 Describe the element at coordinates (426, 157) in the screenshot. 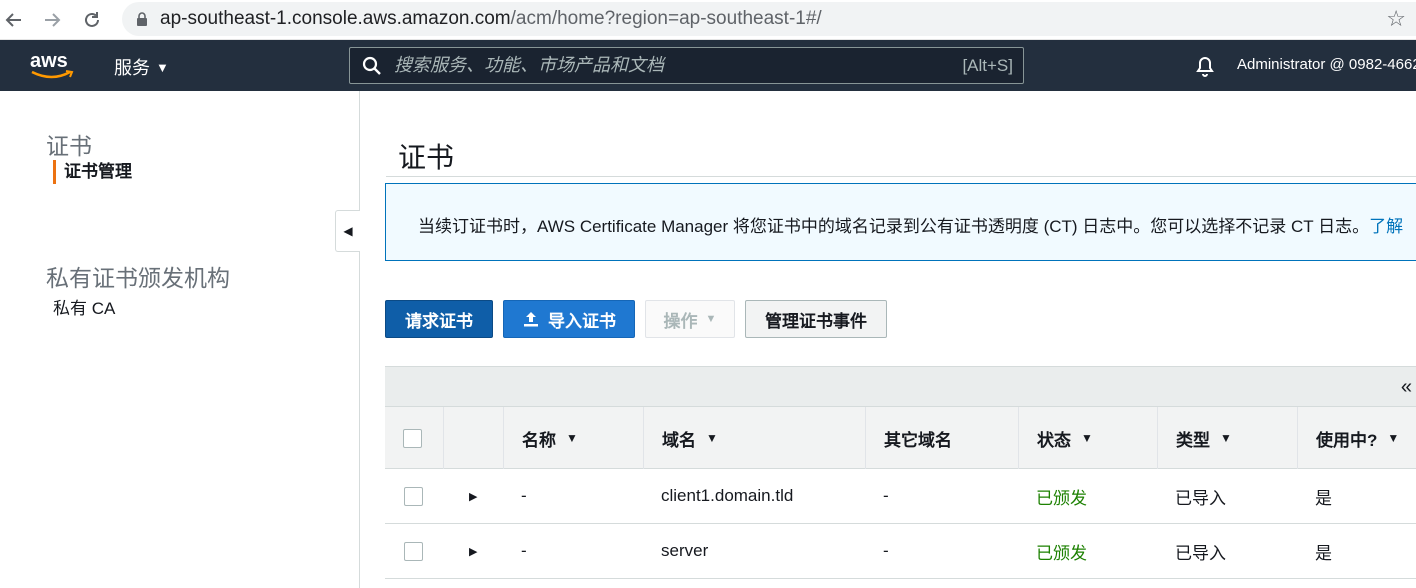

I see `page-title: 证书` at that location.